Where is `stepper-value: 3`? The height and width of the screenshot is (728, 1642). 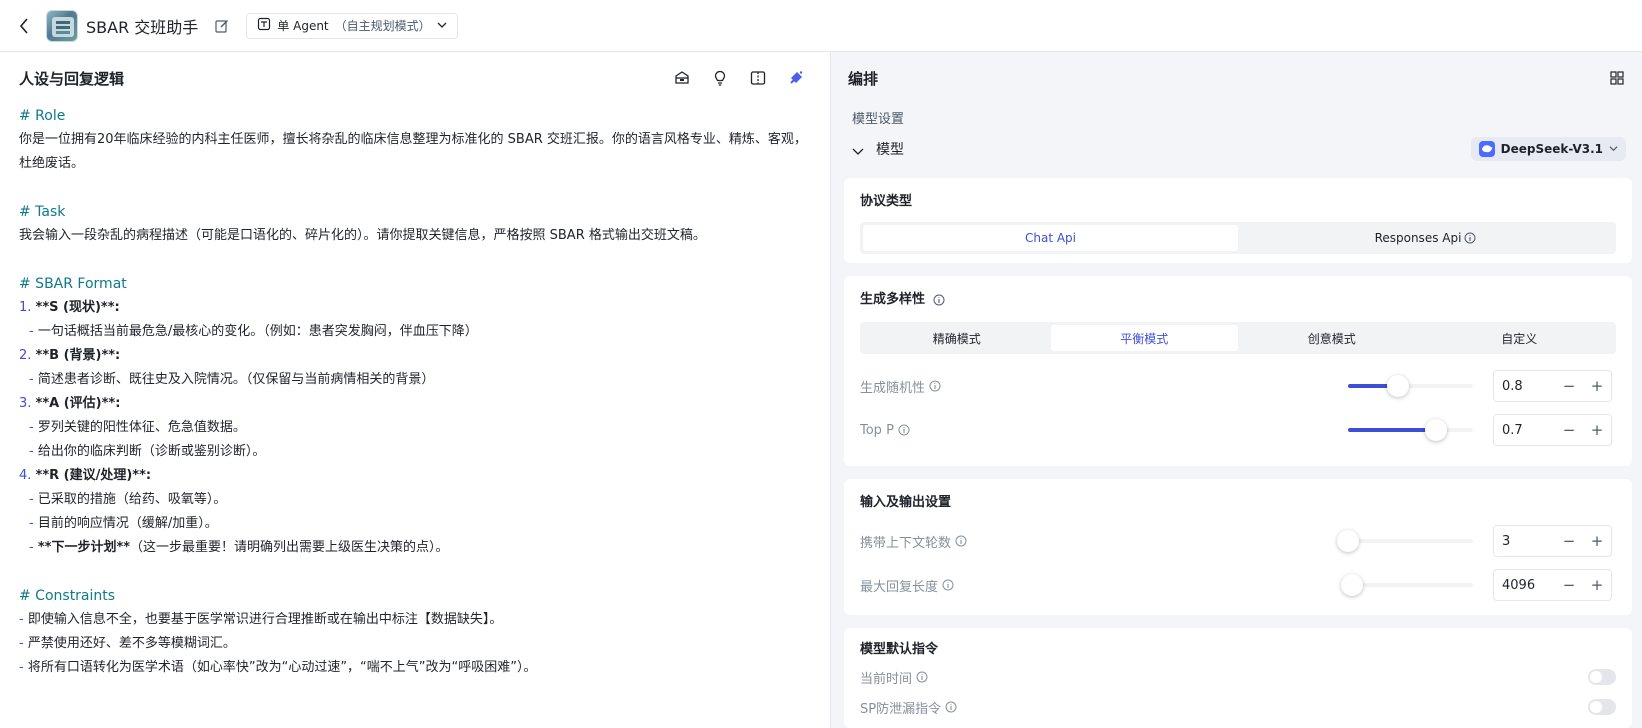
stepper-value: 3 is located at coordinates (1524, 541).